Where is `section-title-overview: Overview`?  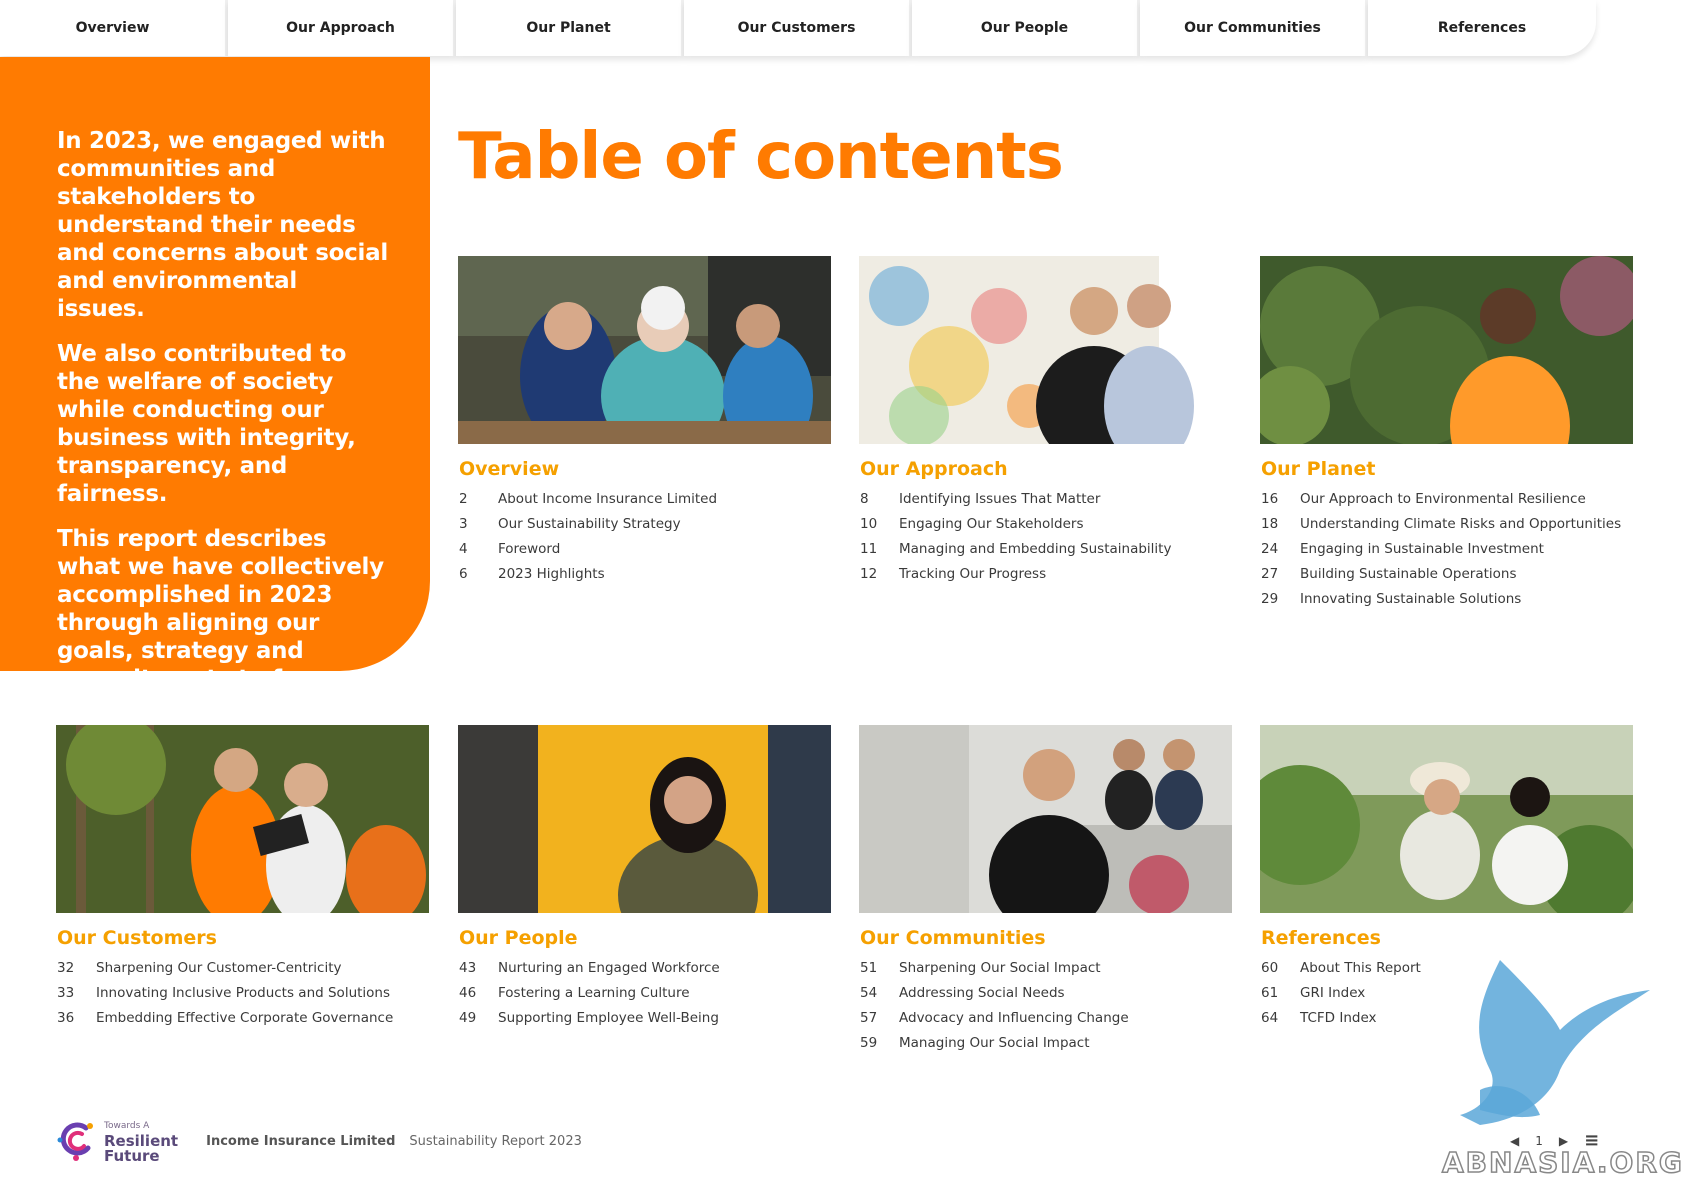 section-title-overview: Overview is located at coordinates (645, 469).